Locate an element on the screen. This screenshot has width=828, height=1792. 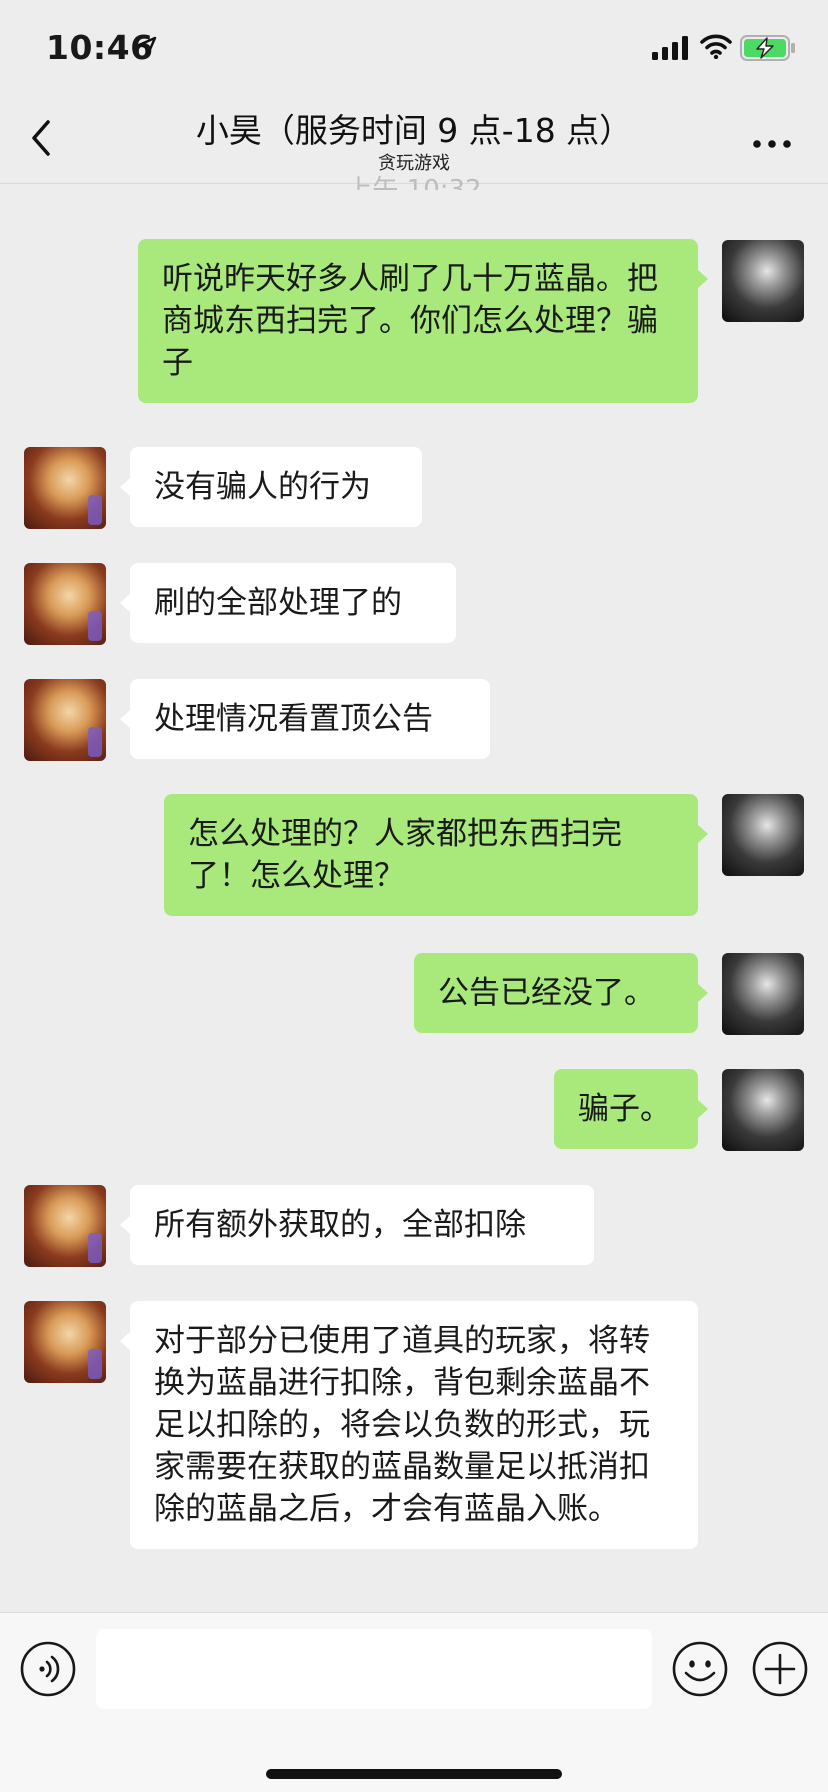
message-bubble-received: 刷的全部处理了的 is located at coordinates (288, 603).